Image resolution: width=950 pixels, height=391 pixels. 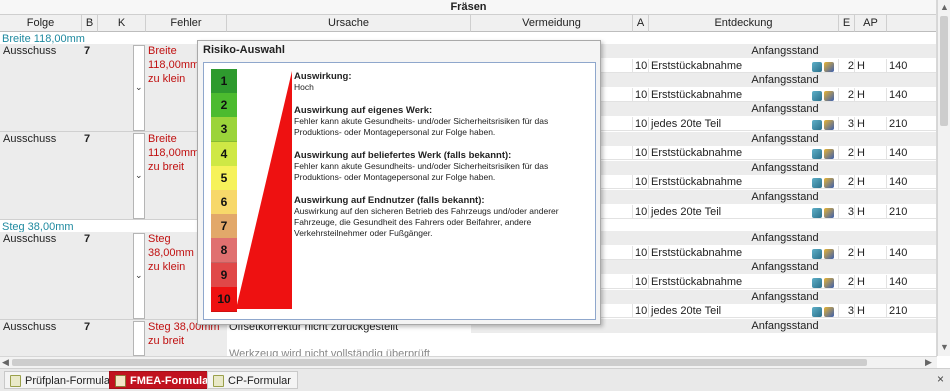 I want to click on scroll-down-icon: ▼, so click(x=944, y=347).